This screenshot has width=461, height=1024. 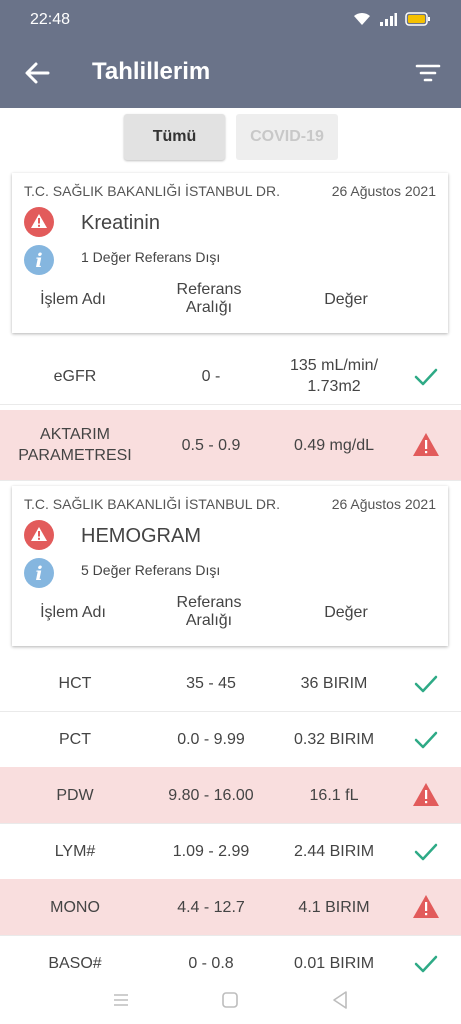 I want to click on status-bar: 22:48, so click(x=230, y=19).